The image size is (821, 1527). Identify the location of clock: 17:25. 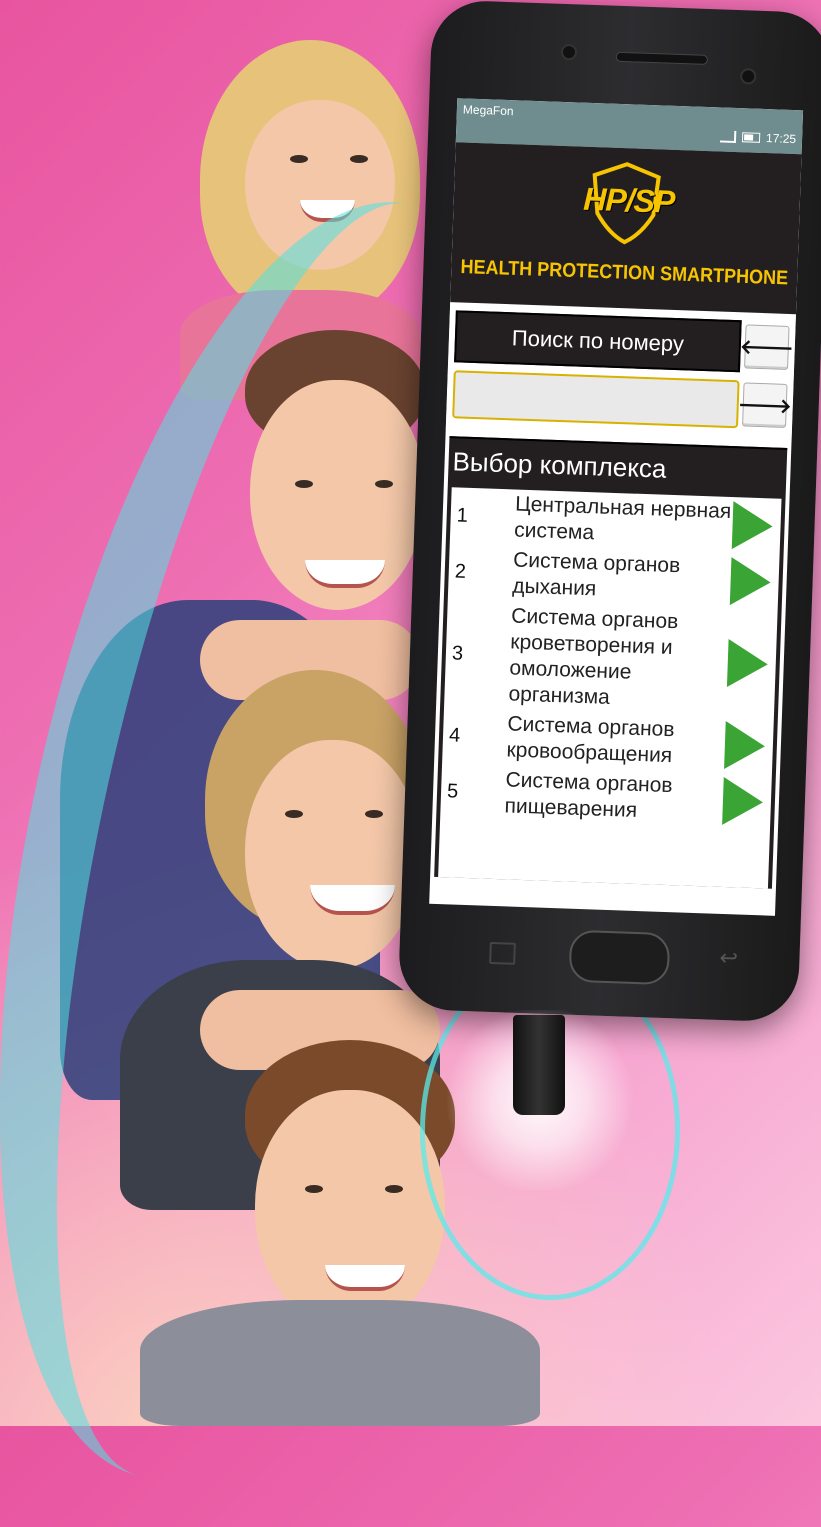
(781, 139).